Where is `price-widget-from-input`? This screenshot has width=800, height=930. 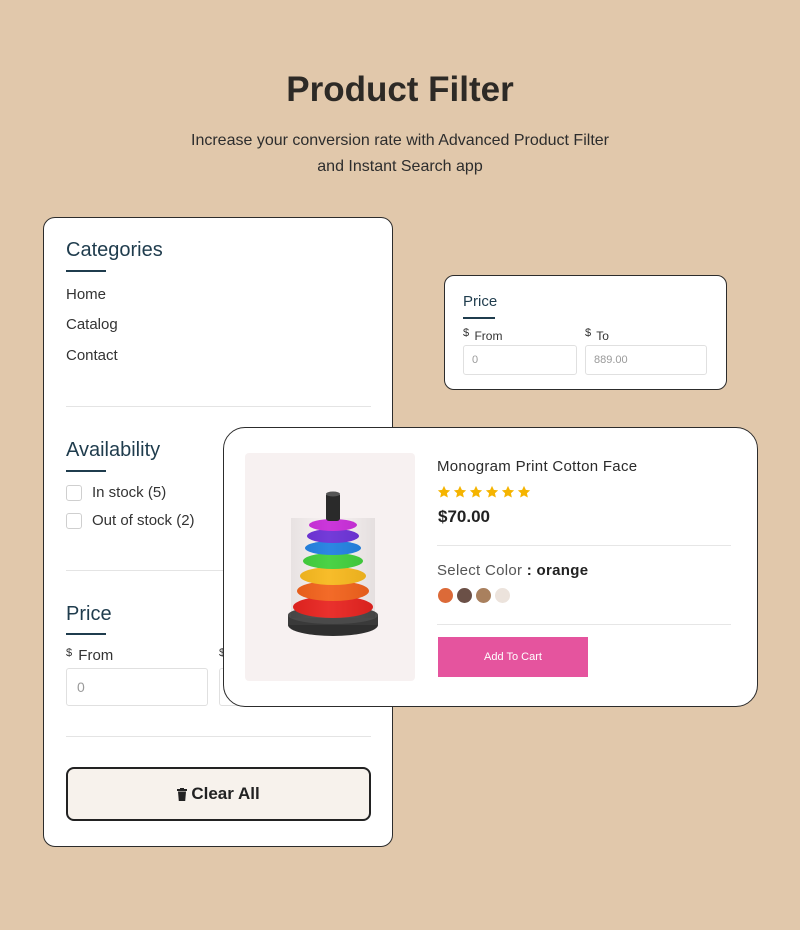 price-widget-from-input is located at coordinates (520, 360).